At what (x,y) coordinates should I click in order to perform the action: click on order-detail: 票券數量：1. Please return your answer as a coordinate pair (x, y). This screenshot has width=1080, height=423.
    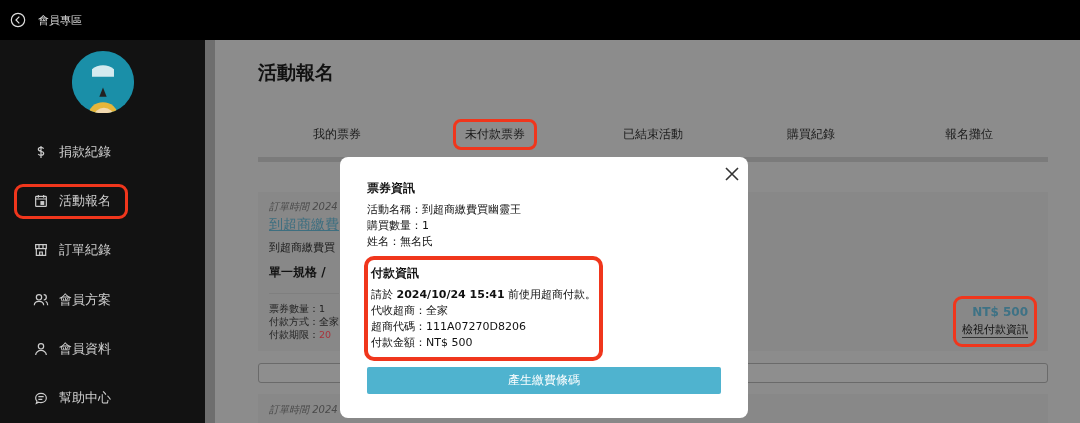
    Looking at the image, I should click on (298, 308).